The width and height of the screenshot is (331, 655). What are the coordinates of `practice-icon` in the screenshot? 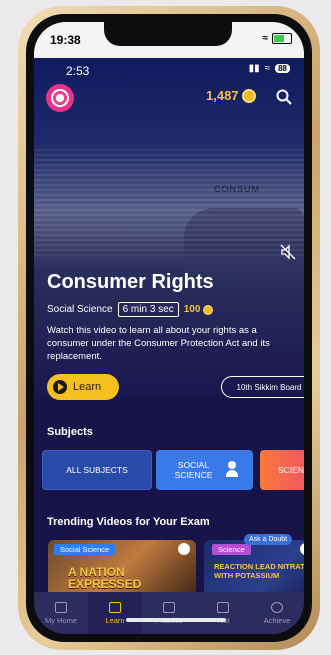 It's located at (169, 607).